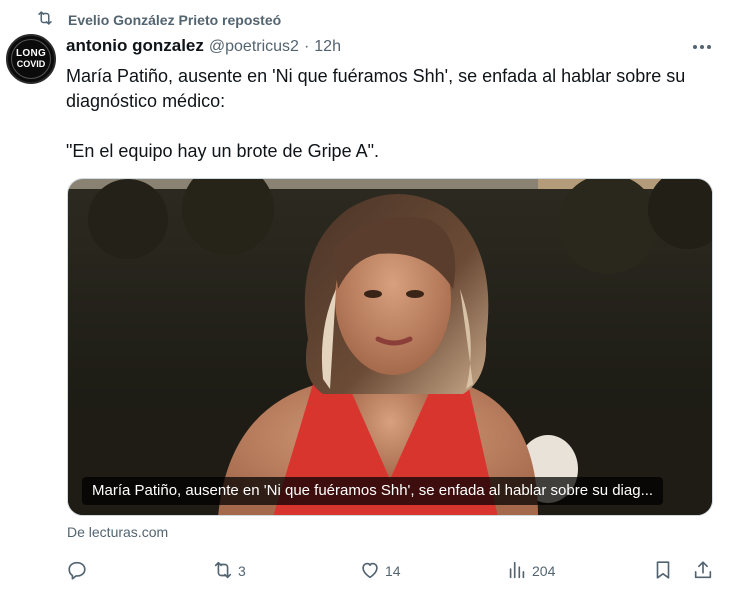 The width and height of the screenshot is (736, 598). What do you see at coordinates (222, 151) in the screenshot?
I see `tweet-paragraph: "En el equipo hay un brote de Gripe A".` at bounding box center [222, 151].